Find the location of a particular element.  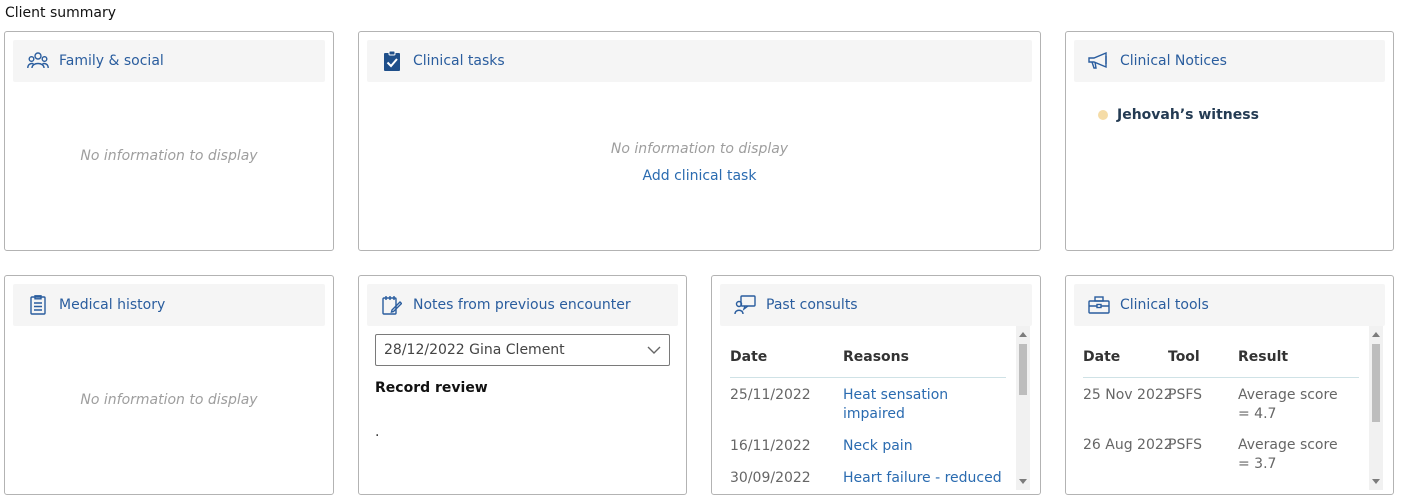

megaphone-icon is located at coordinates (1099, 61).